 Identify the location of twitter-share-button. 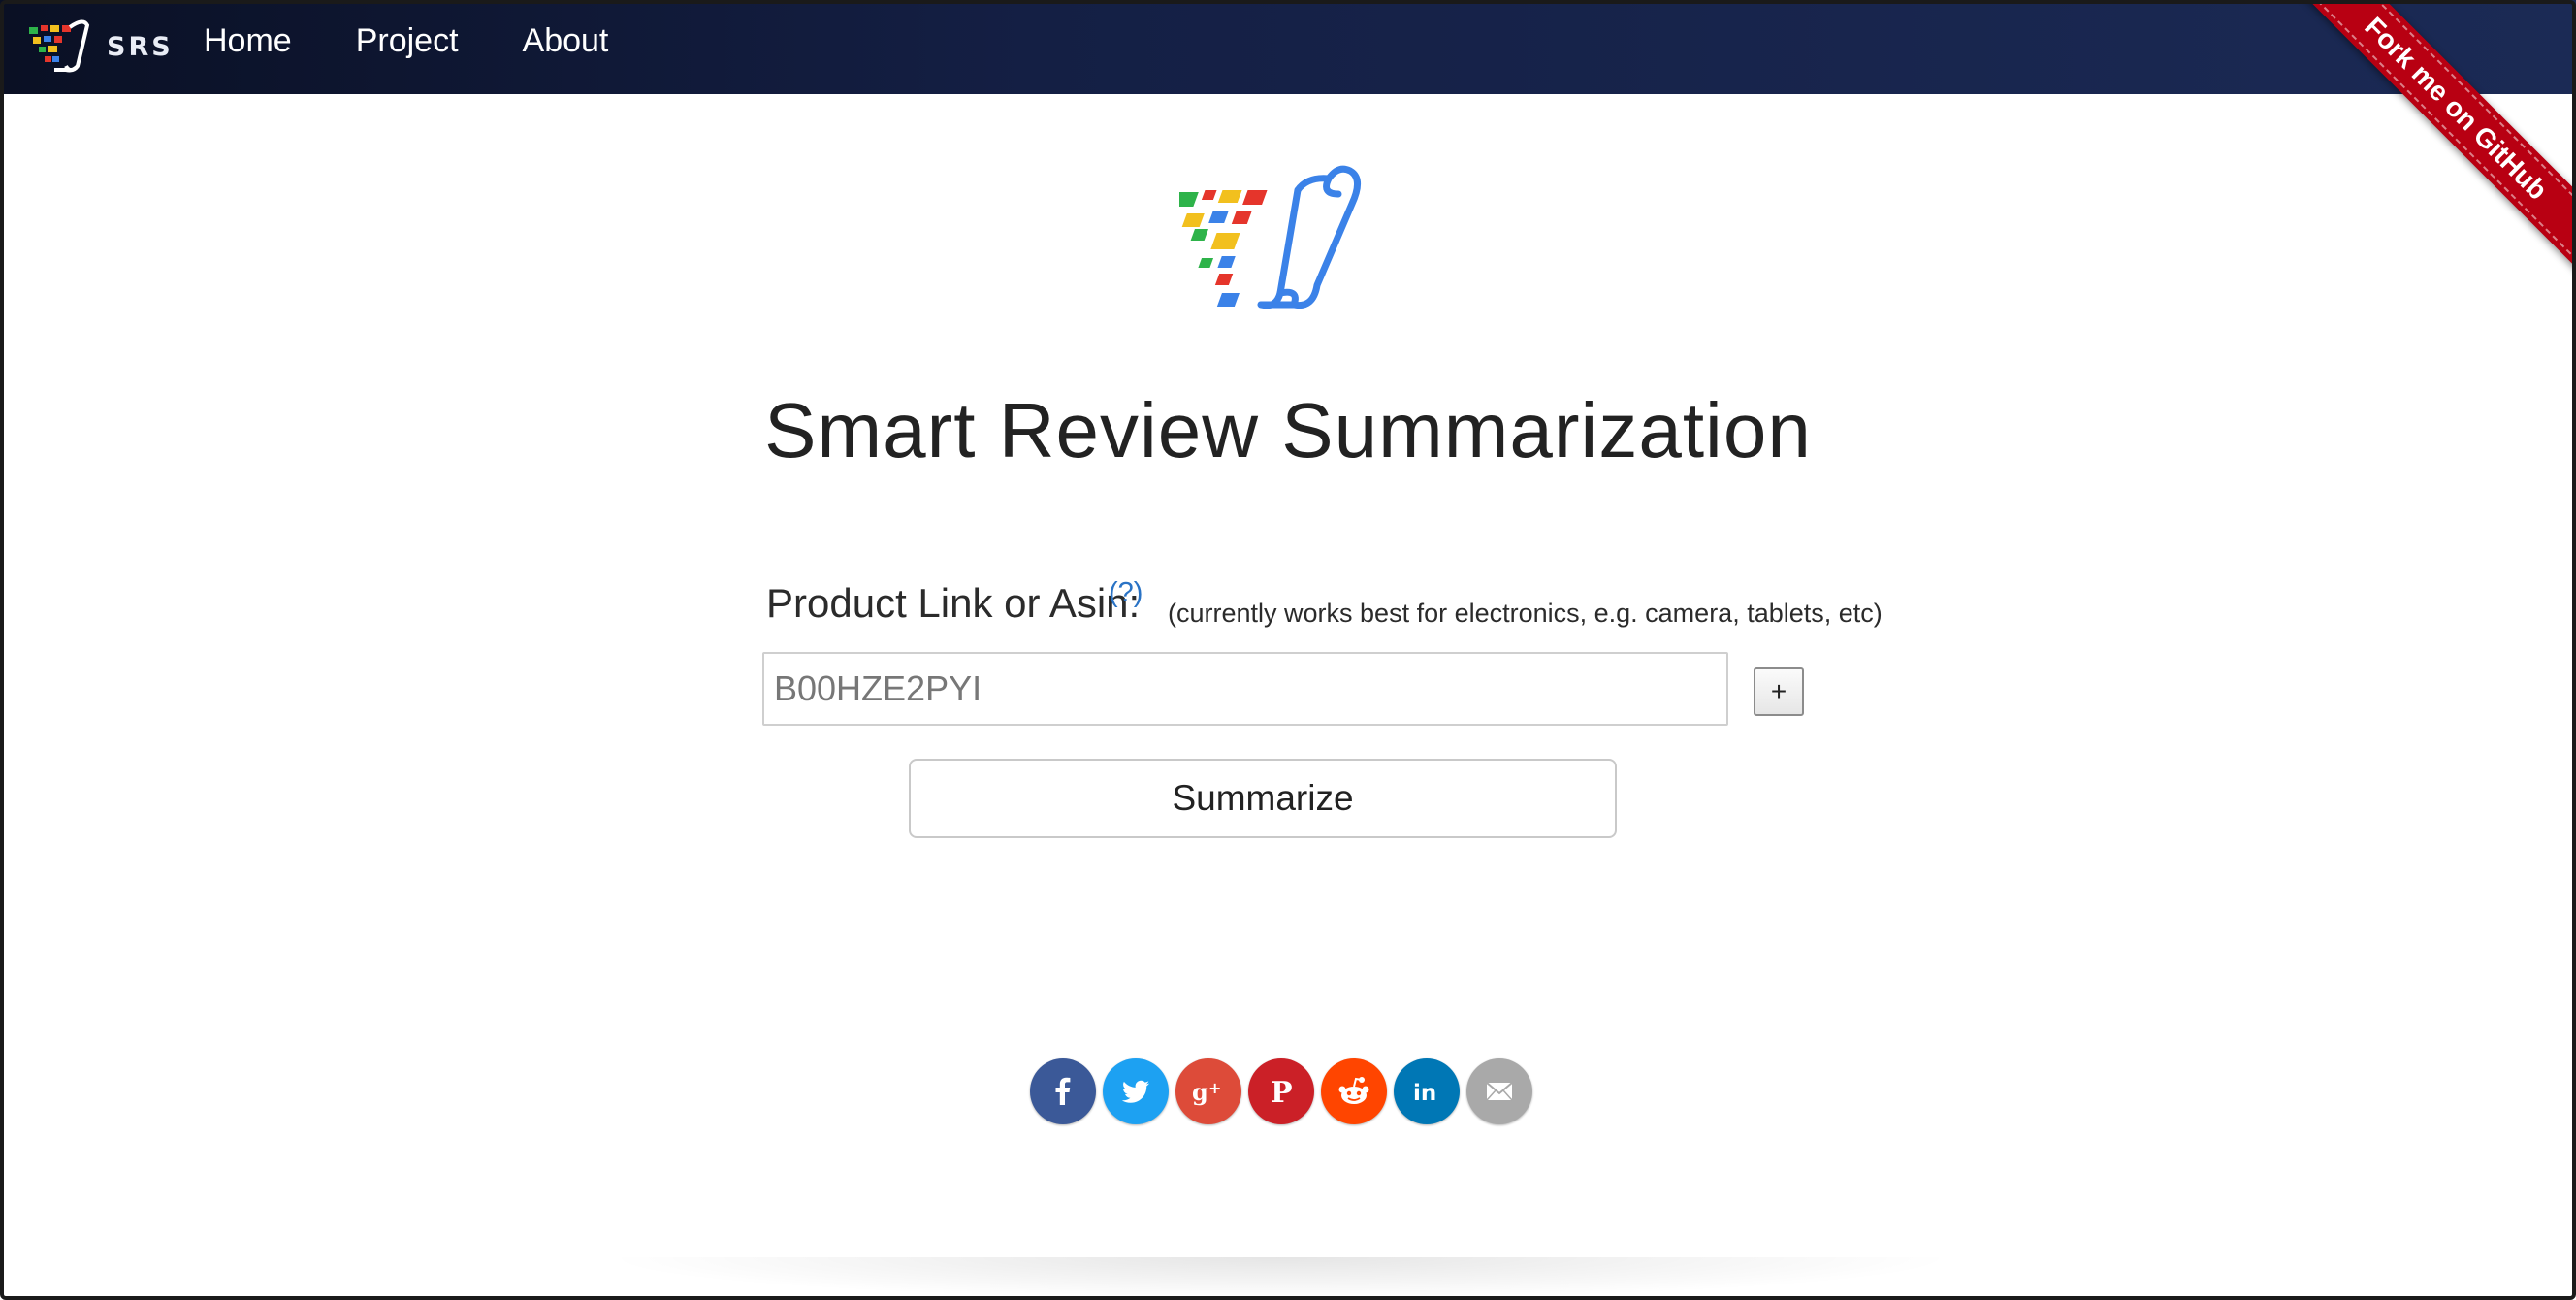
(1136, 1091).